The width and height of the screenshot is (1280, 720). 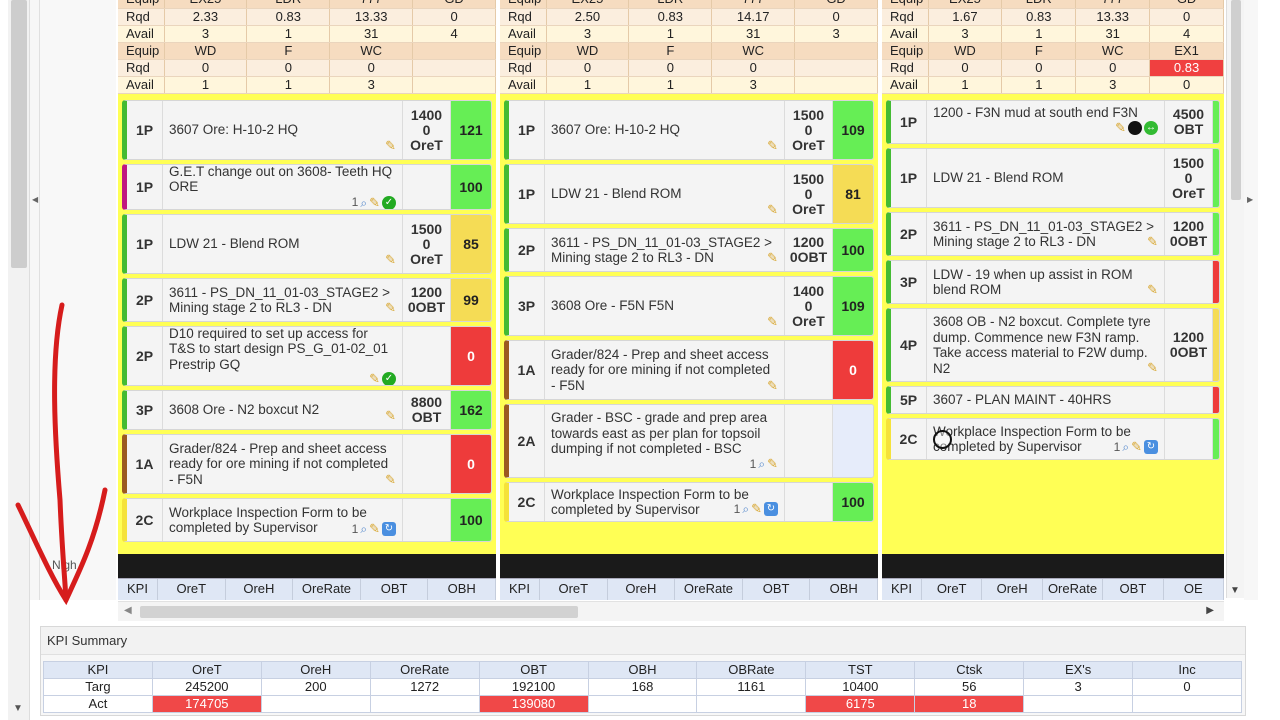 I want to click on kpi-col-header: OBRate, so click(x=751, y=670).